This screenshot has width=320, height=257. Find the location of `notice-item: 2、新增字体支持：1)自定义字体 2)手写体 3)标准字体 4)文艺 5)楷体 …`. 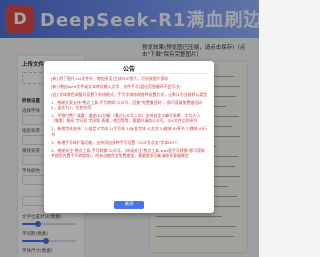

notice-item: 2、新增字体支持：1)自定义字体 2)手写体 3)标准字体 4)文艺 5)楷体 … is located at coordinates (129, 131).